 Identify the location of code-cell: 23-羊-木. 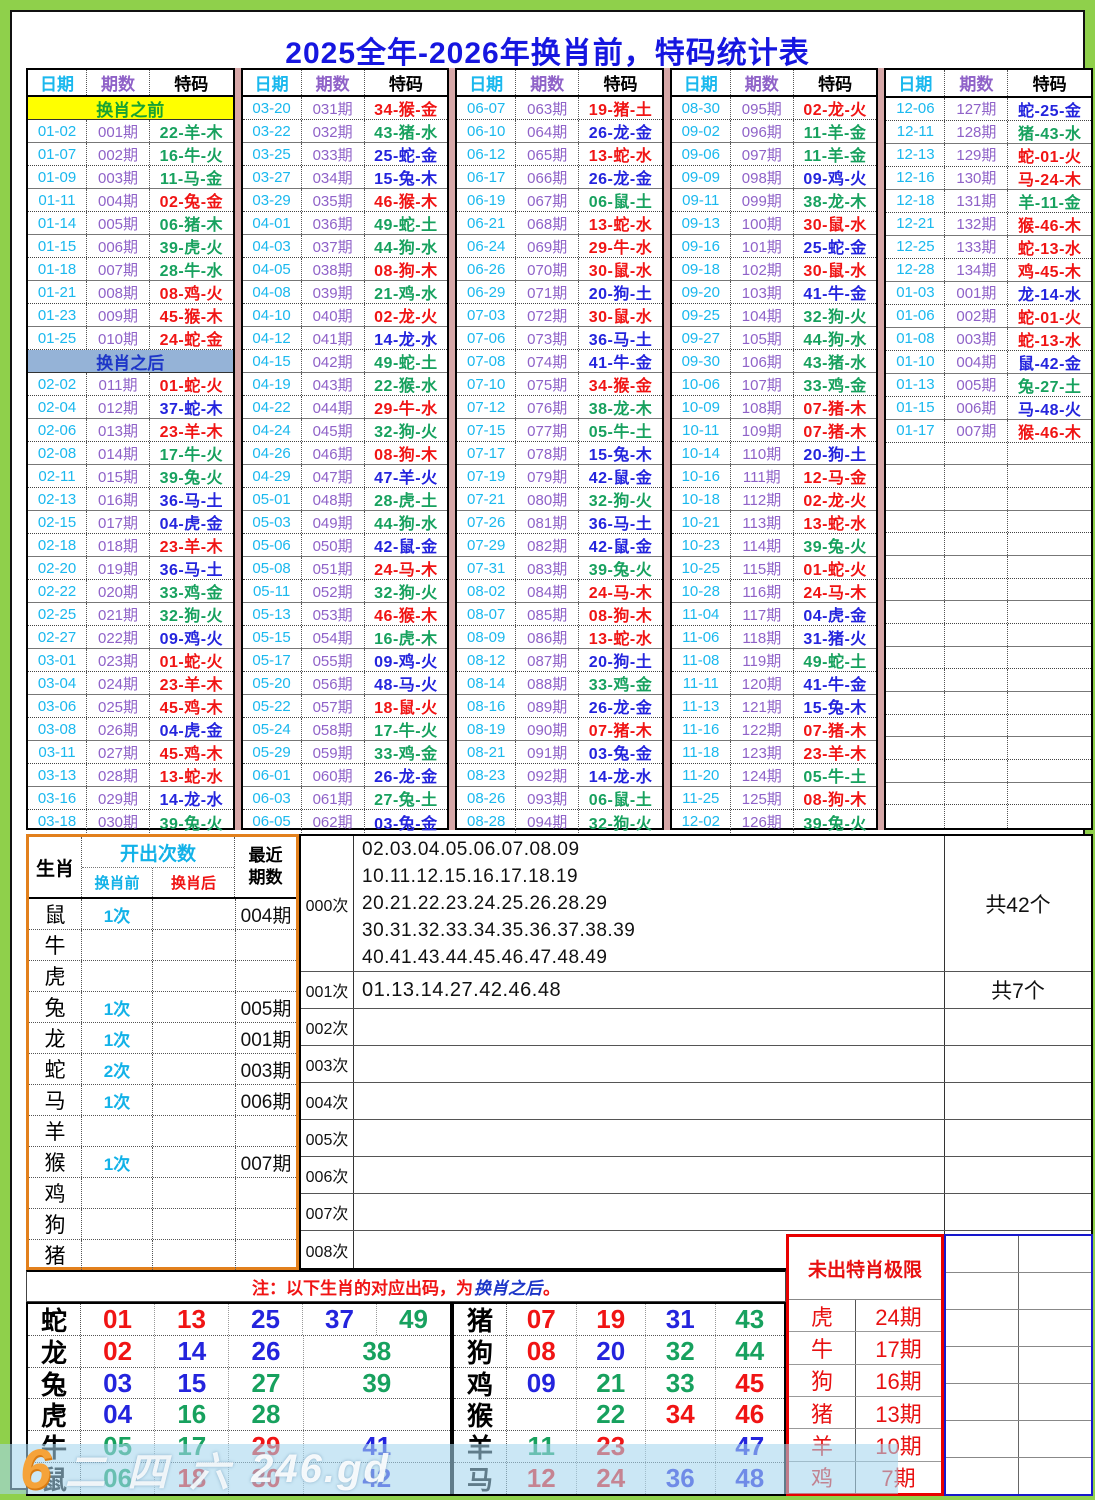
(835, 754).